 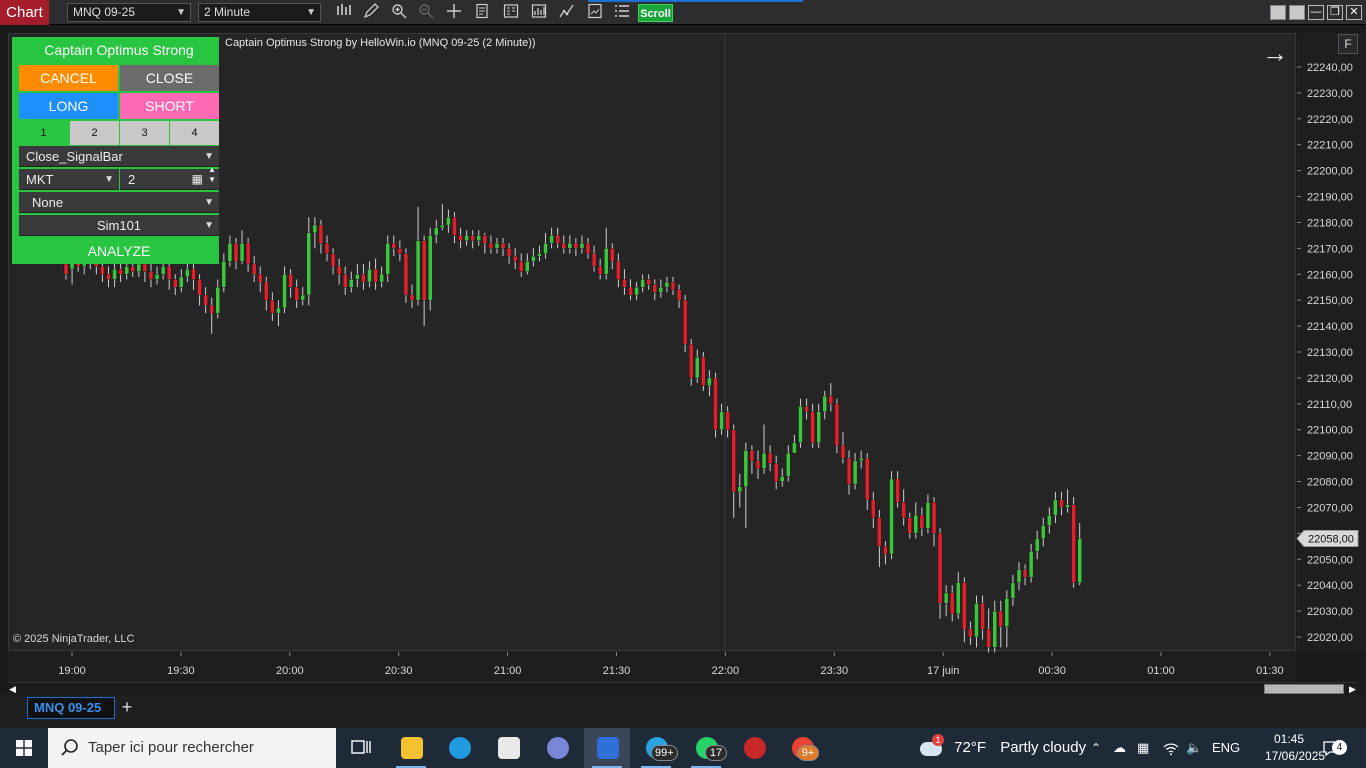 What do you see at coordinates (1226, 748) in the screenshot?
I see `language-indicator: ENG` at bounding box center [1226, 748].